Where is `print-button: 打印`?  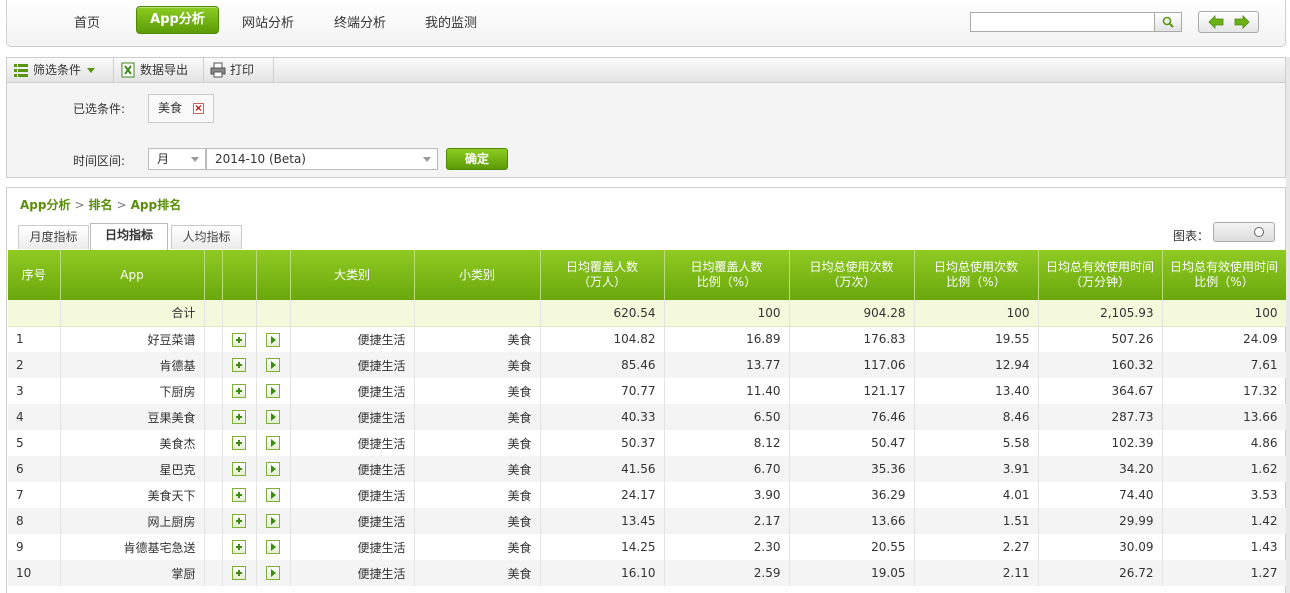 print-button: 打印 is located at coordinates (239, 70).